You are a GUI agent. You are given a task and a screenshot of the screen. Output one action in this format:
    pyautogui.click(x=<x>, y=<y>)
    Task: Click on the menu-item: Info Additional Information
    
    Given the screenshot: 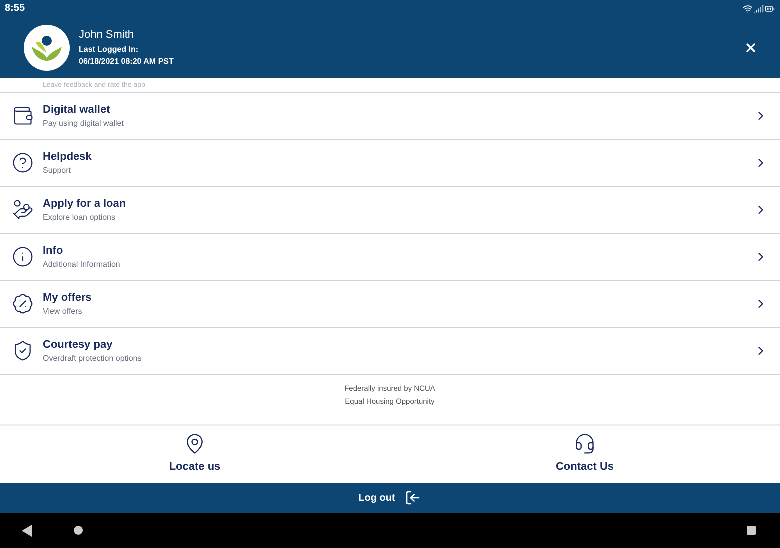 What is the action you would take?
    pyautogui.click(x=390, y=257)
    